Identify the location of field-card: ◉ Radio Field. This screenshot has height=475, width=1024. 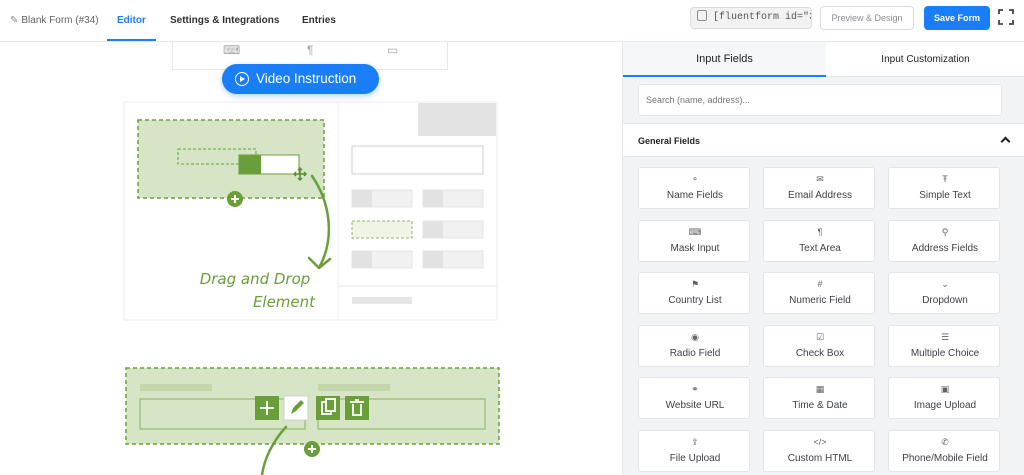
(694, 345).